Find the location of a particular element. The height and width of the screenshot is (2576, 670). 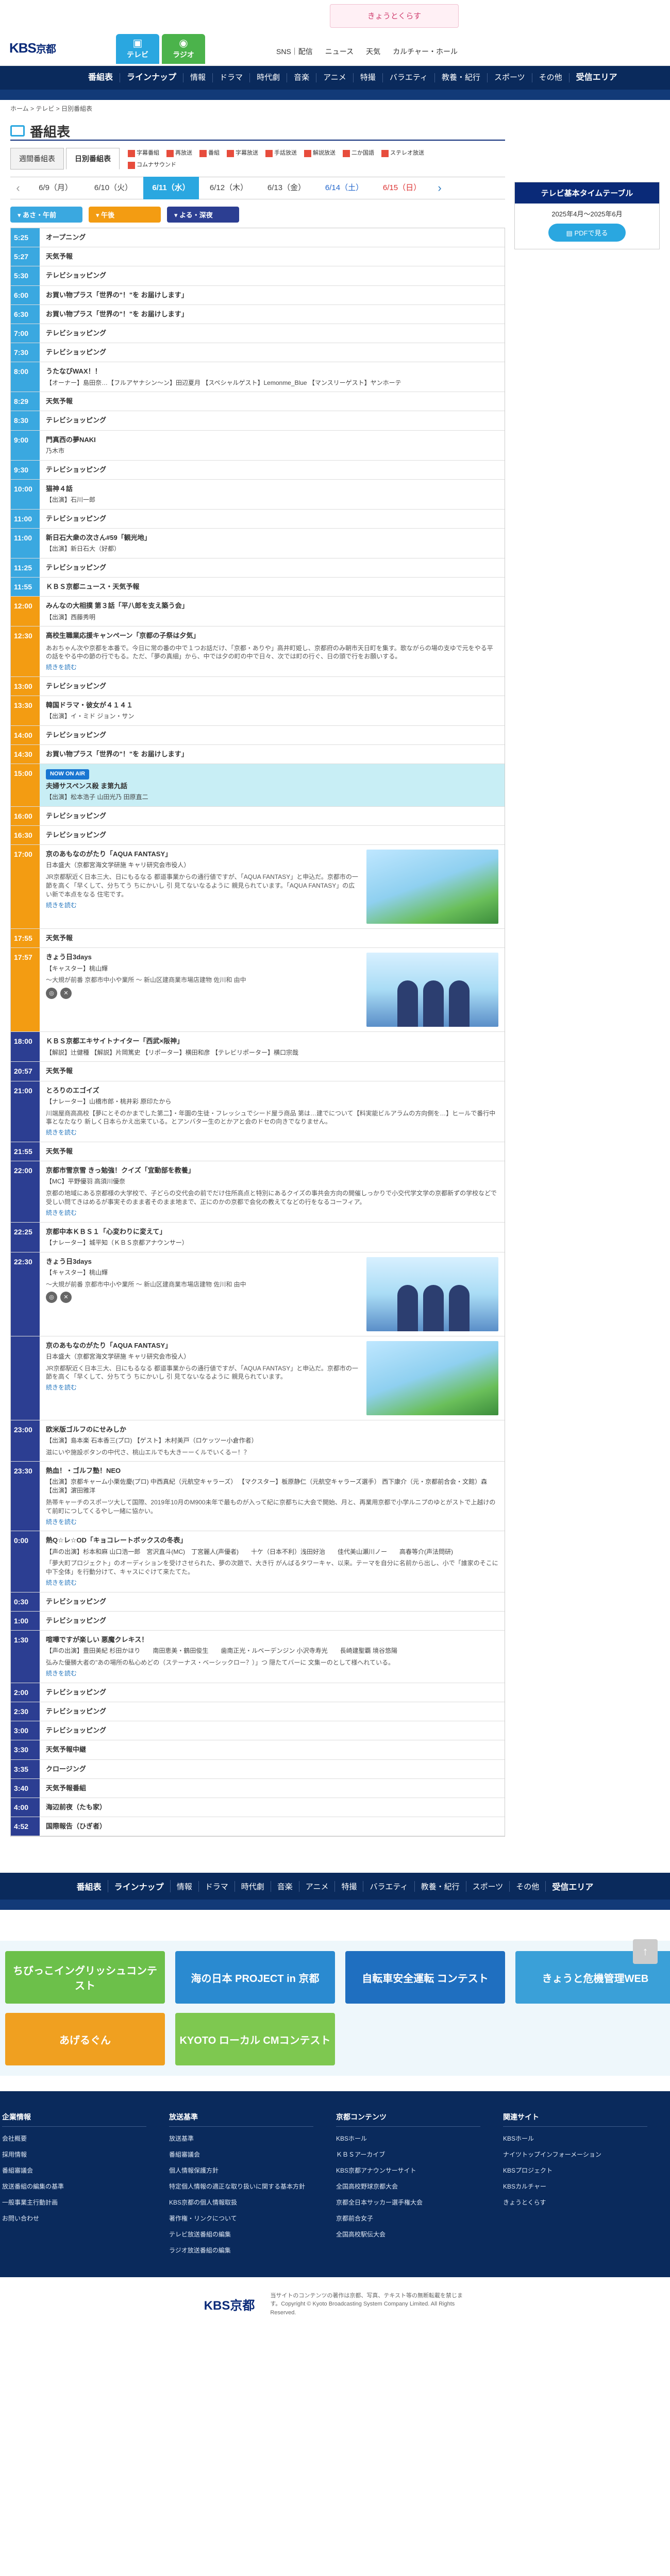

header-link-culture: カルチャー・ホール is located at coordinates (425, 51).